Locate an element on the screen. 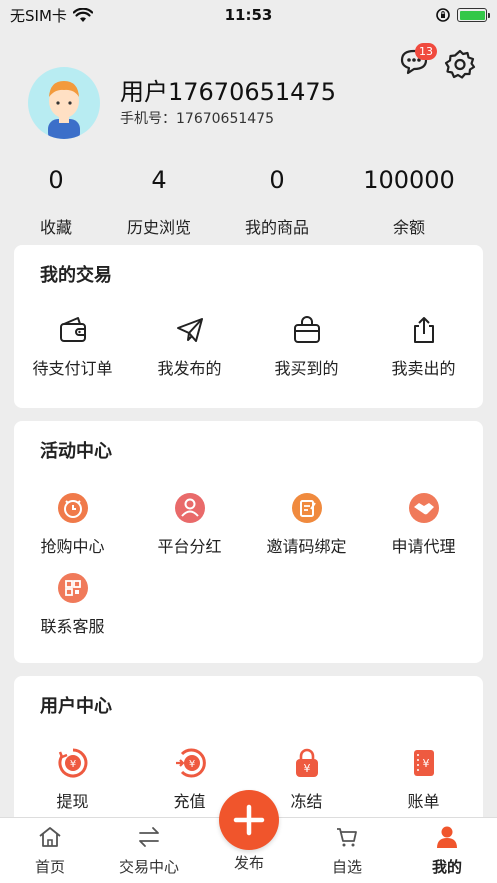 Image resolution: width=497 pixels, height=883 pixels. card-title: 活动中心 is located at coordinates (76, 451).